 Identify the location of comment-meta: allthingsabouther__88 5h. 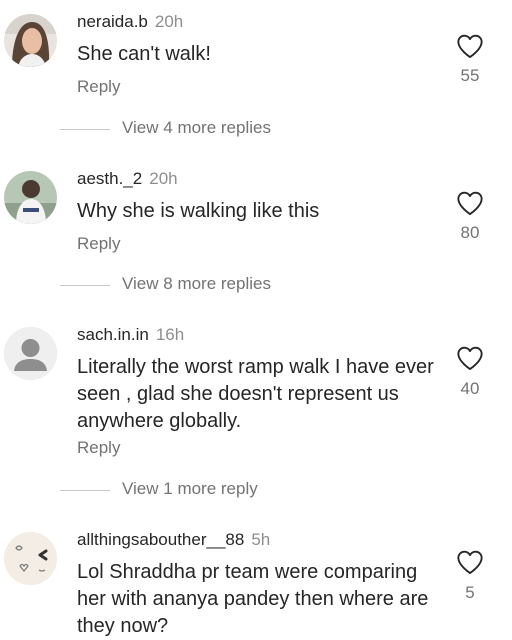
(173, 540).